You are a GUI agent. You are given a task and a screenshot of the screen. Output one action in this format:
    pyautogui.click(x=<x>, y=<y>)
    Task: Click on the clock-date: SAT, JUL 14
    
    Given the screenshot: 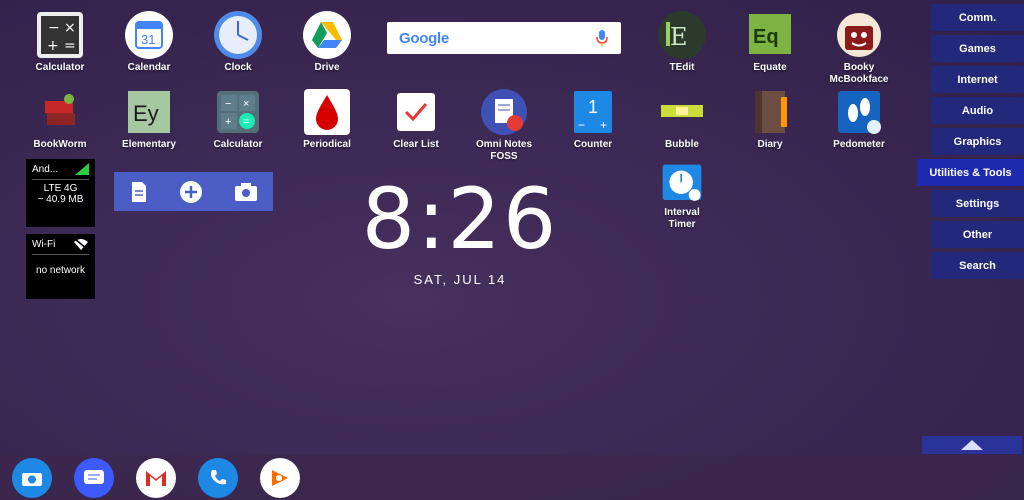 What is the action you would take?
    pyautogui.click(x=460, y=279)
    